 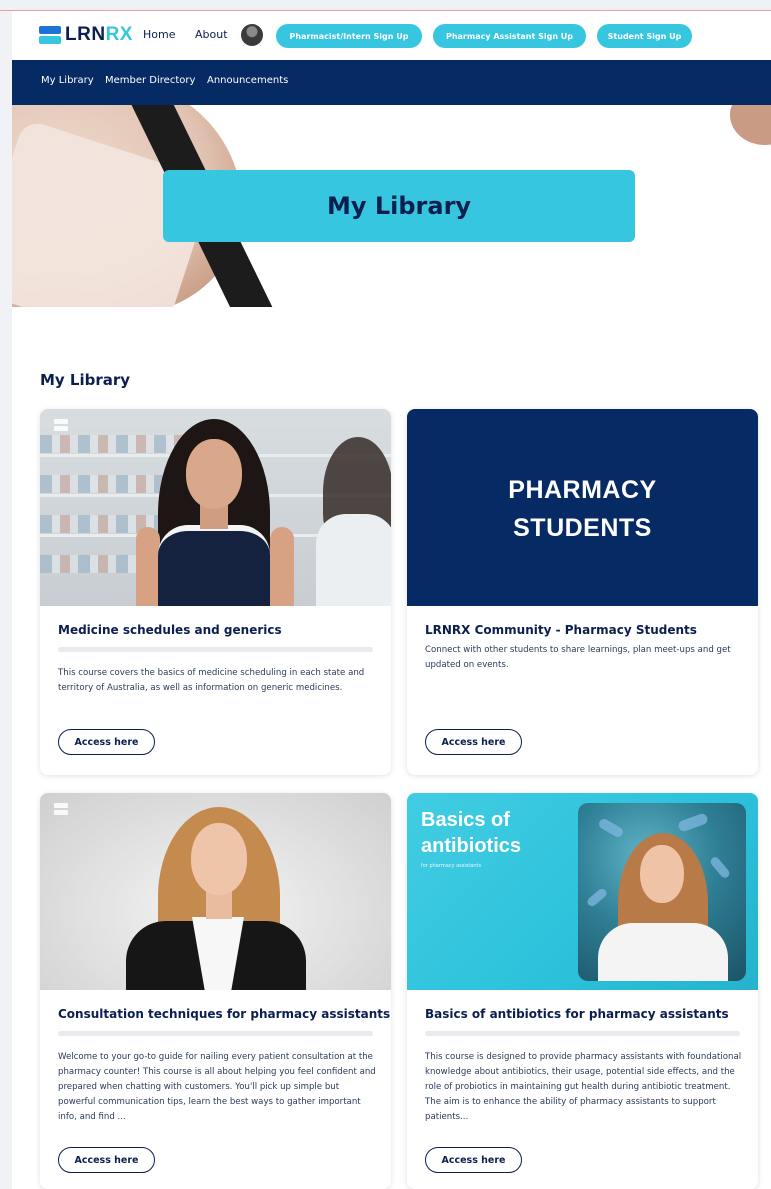 I want to click on pharmacist-intern-signup-button: Pharmacist/Intern Sign Up, so click(x=349, y=36).